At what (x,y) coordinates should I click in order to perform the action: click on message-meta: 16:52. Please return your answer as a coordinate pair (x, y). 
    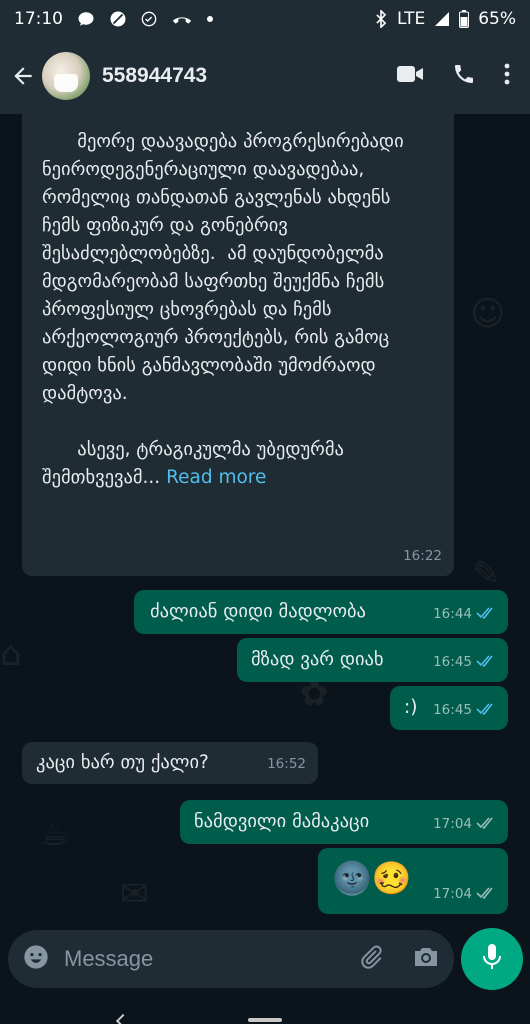
    Looking at the image, I should click on (286, 764).